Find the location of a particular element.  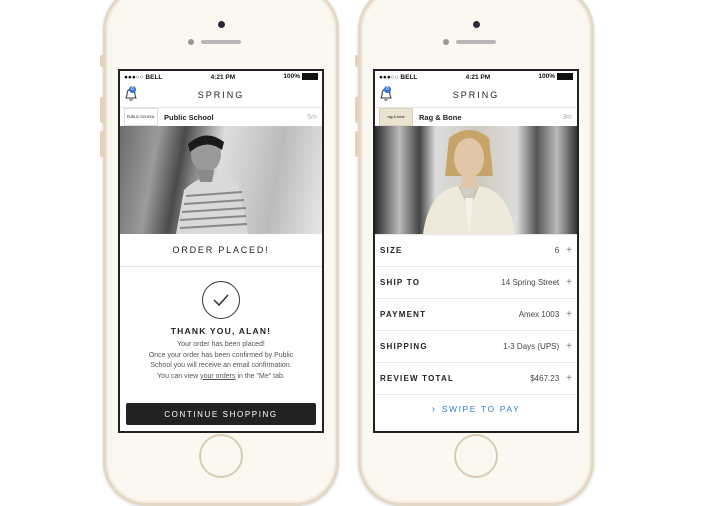

message-text: You can view is located at coordinates (179, 376).